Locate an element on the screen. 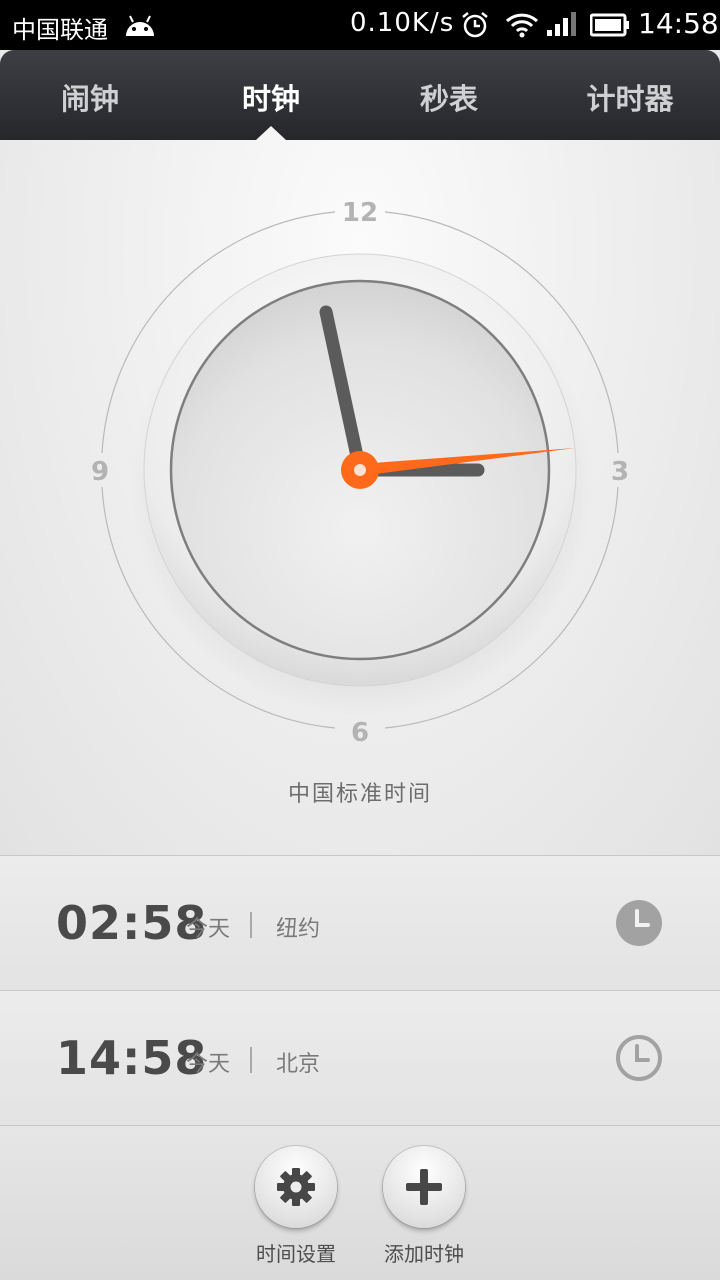 This screenshot has width=720, height=1280. add-clock-button is located at coordinates (424, 1187).